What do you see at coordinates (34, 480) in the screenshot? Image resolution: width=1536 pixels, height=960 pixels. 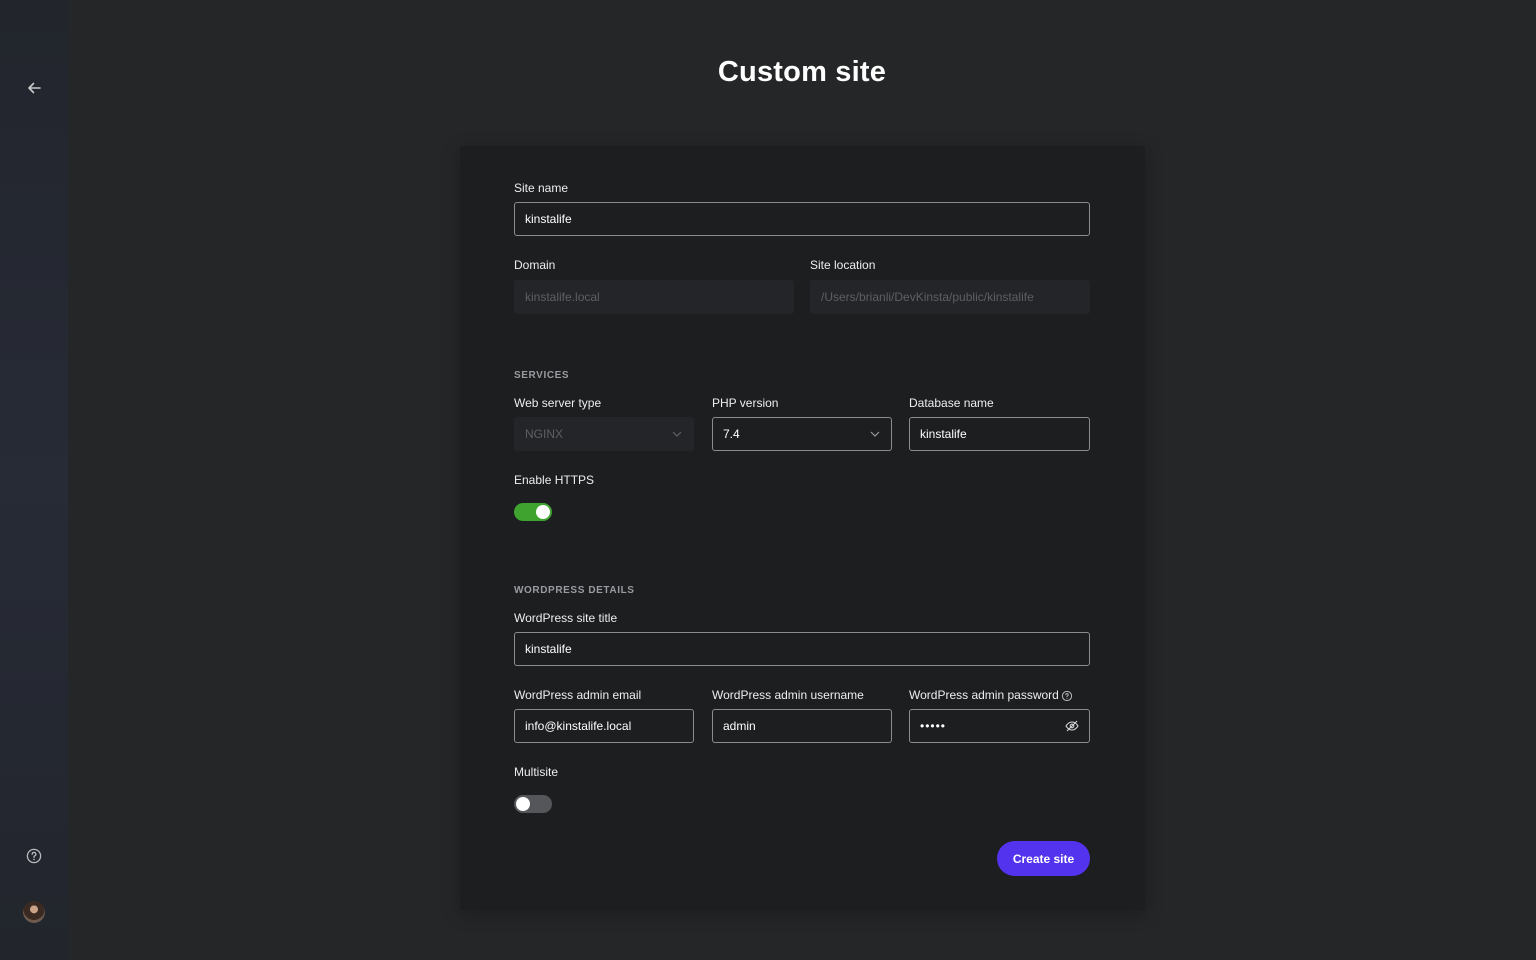 I see `sidebar` at bounding box center [34, 480].